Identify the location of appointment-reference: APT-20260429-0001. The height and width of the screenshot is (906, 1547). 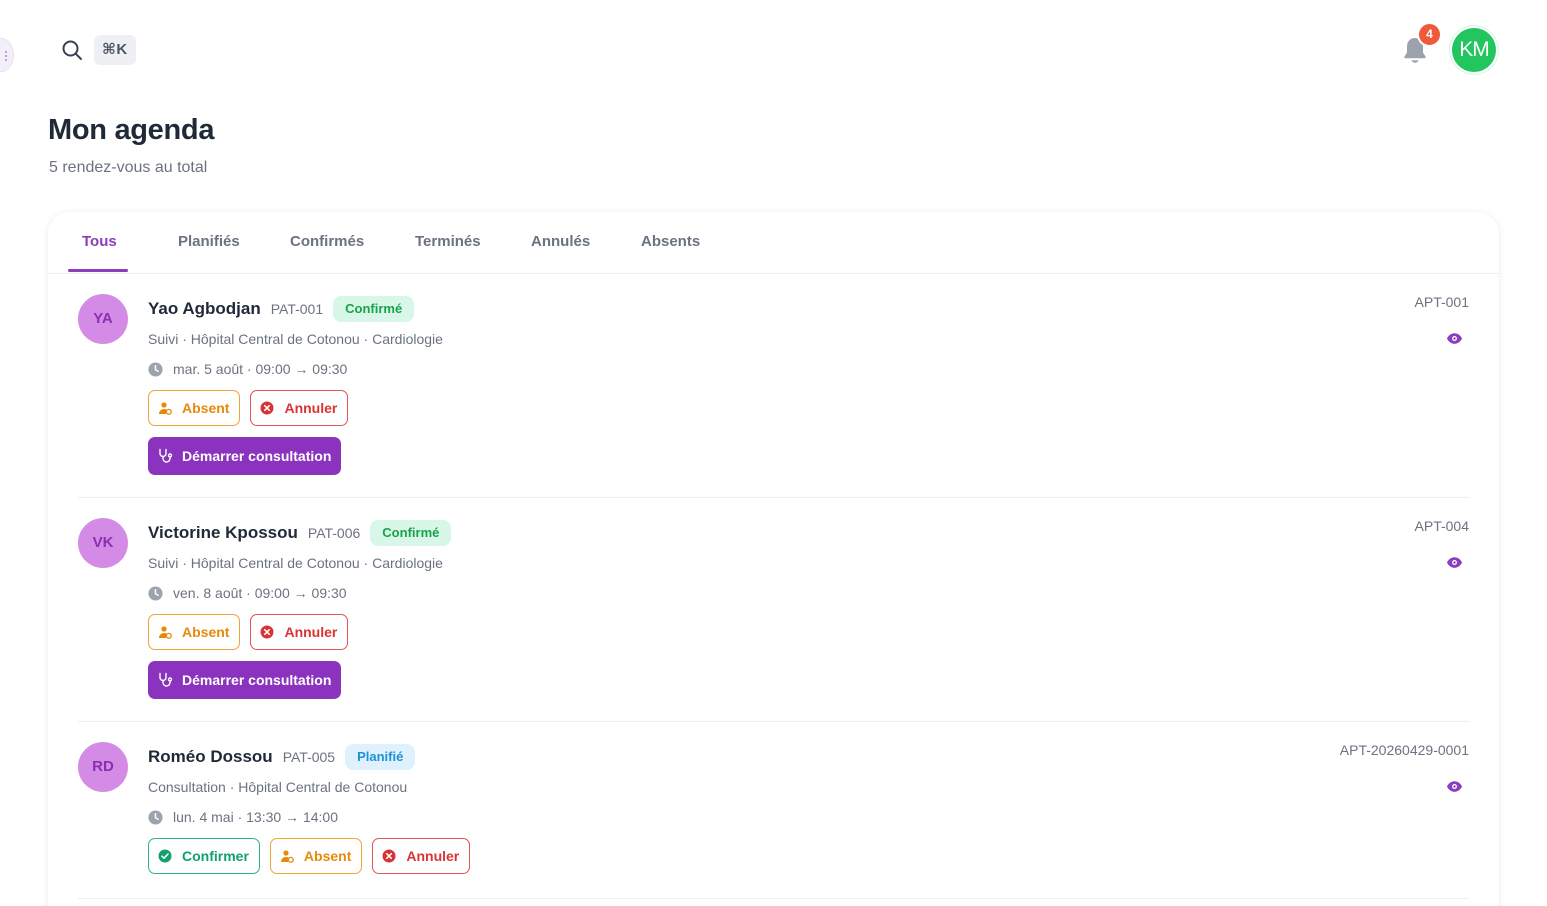
(1404, 750).